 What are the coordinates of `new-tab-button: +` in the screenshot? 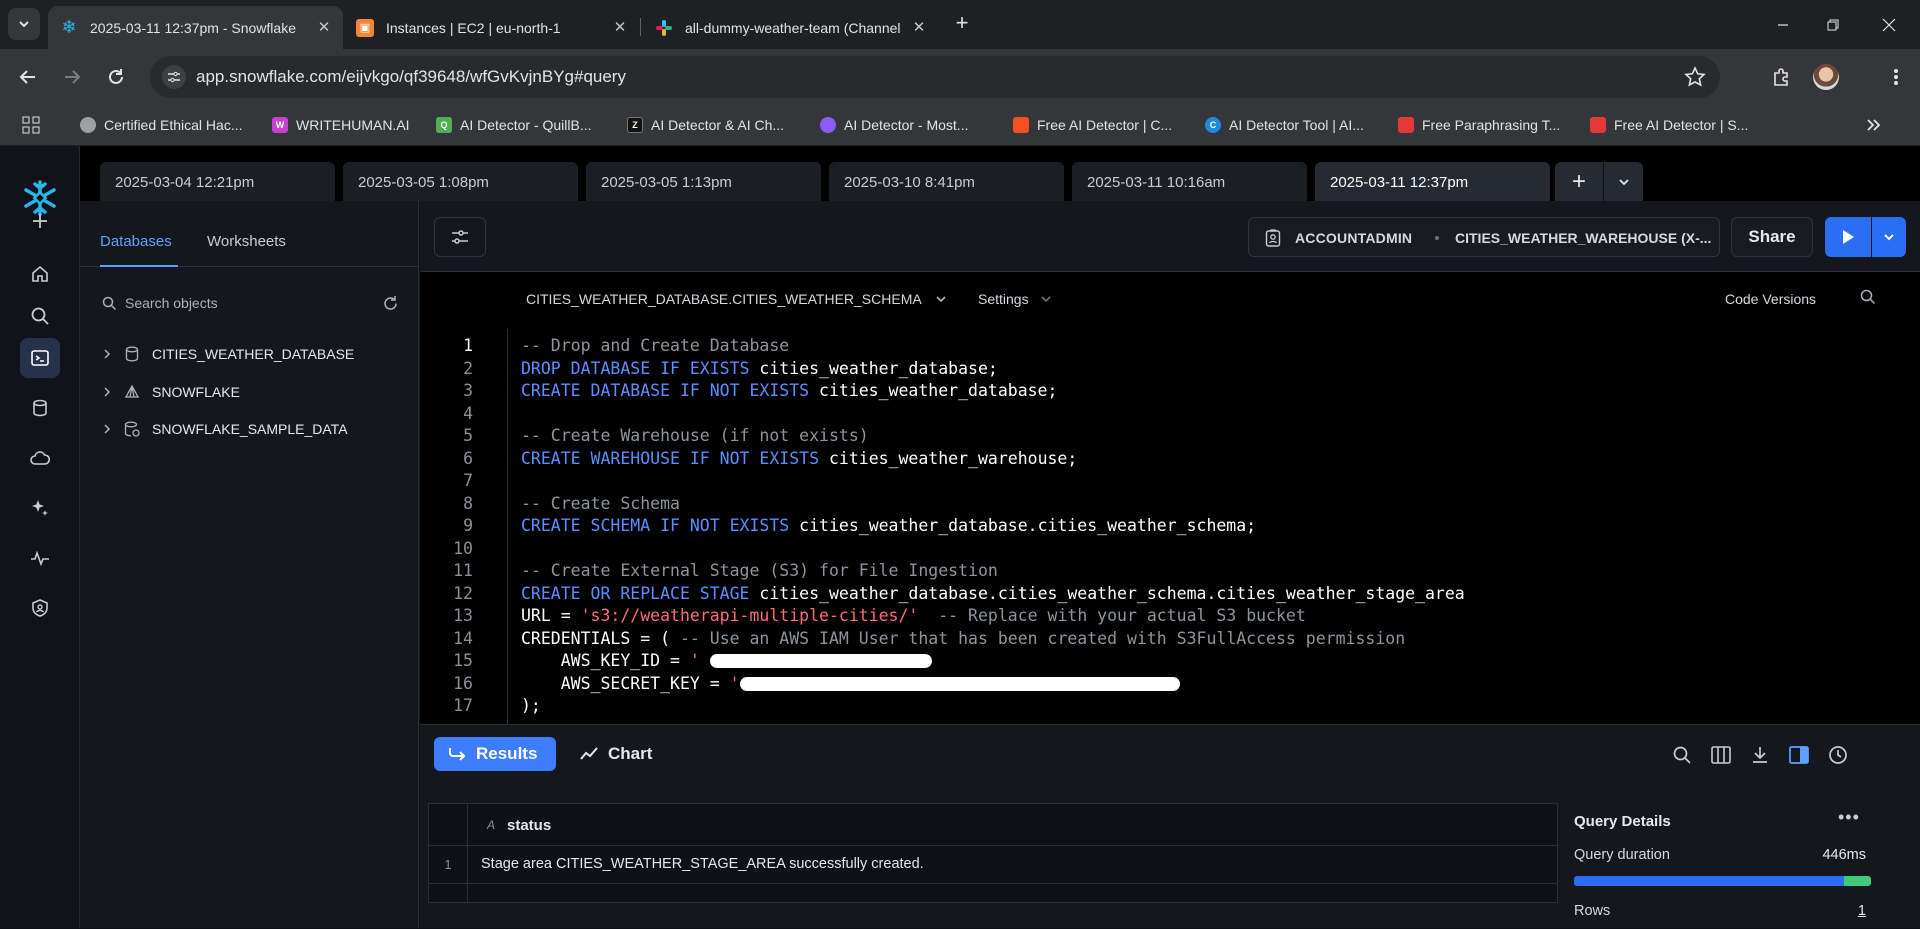 It's located at (962, 24).